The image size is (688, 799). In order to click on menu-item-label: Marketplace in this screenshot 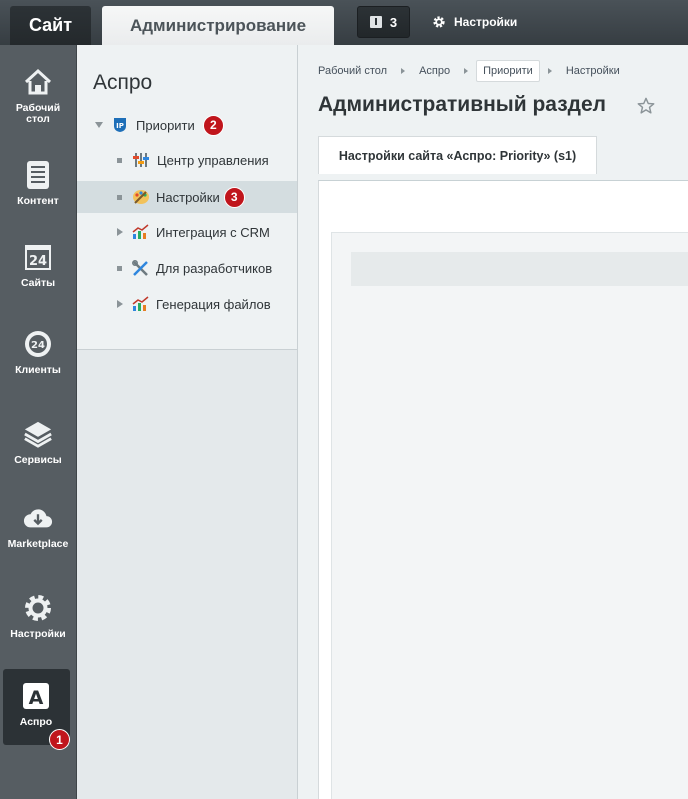, I will do `click(38, 544)`.